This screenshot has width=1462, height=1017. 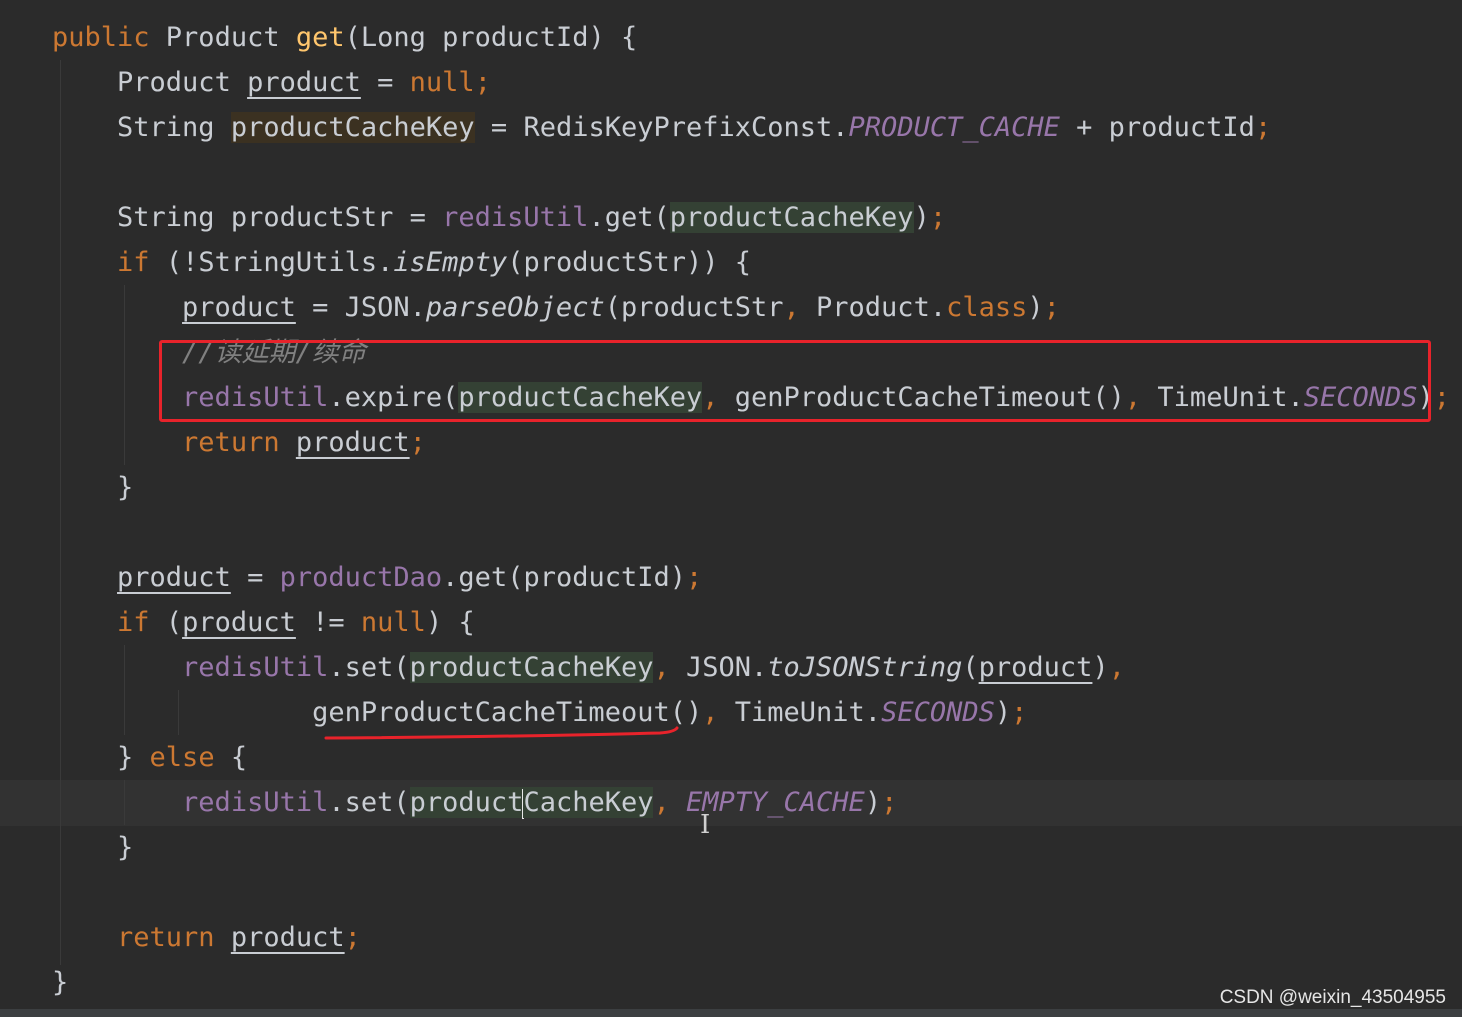 I want to click on i-beam-cursor-icon: I, so click(x=705, y=825).